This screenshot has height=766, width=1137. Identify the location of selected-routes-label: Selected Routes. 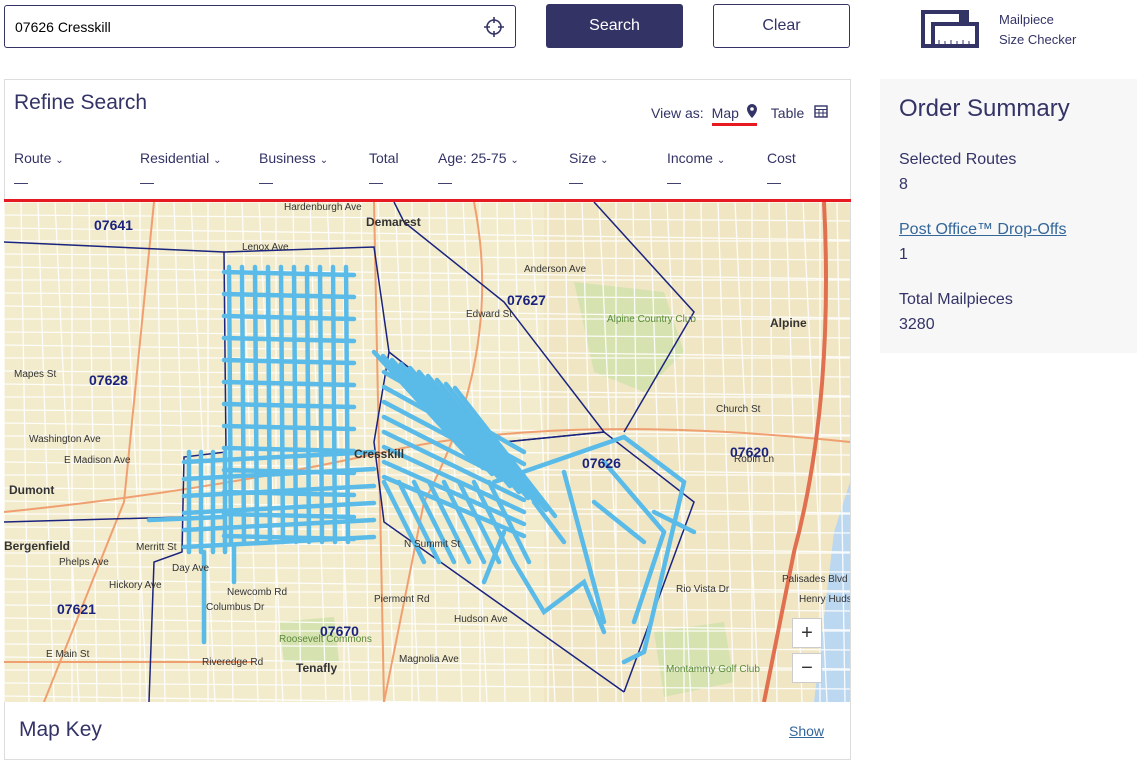
(958, 159).